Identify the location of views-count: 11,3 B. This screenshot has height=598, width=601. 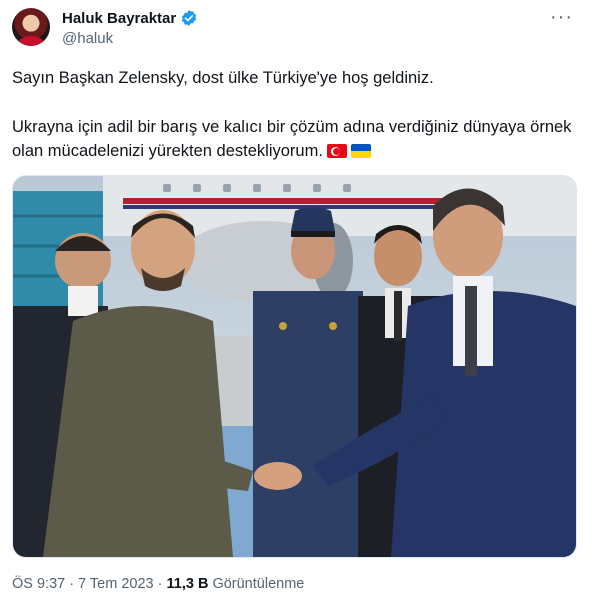
(187, 584).